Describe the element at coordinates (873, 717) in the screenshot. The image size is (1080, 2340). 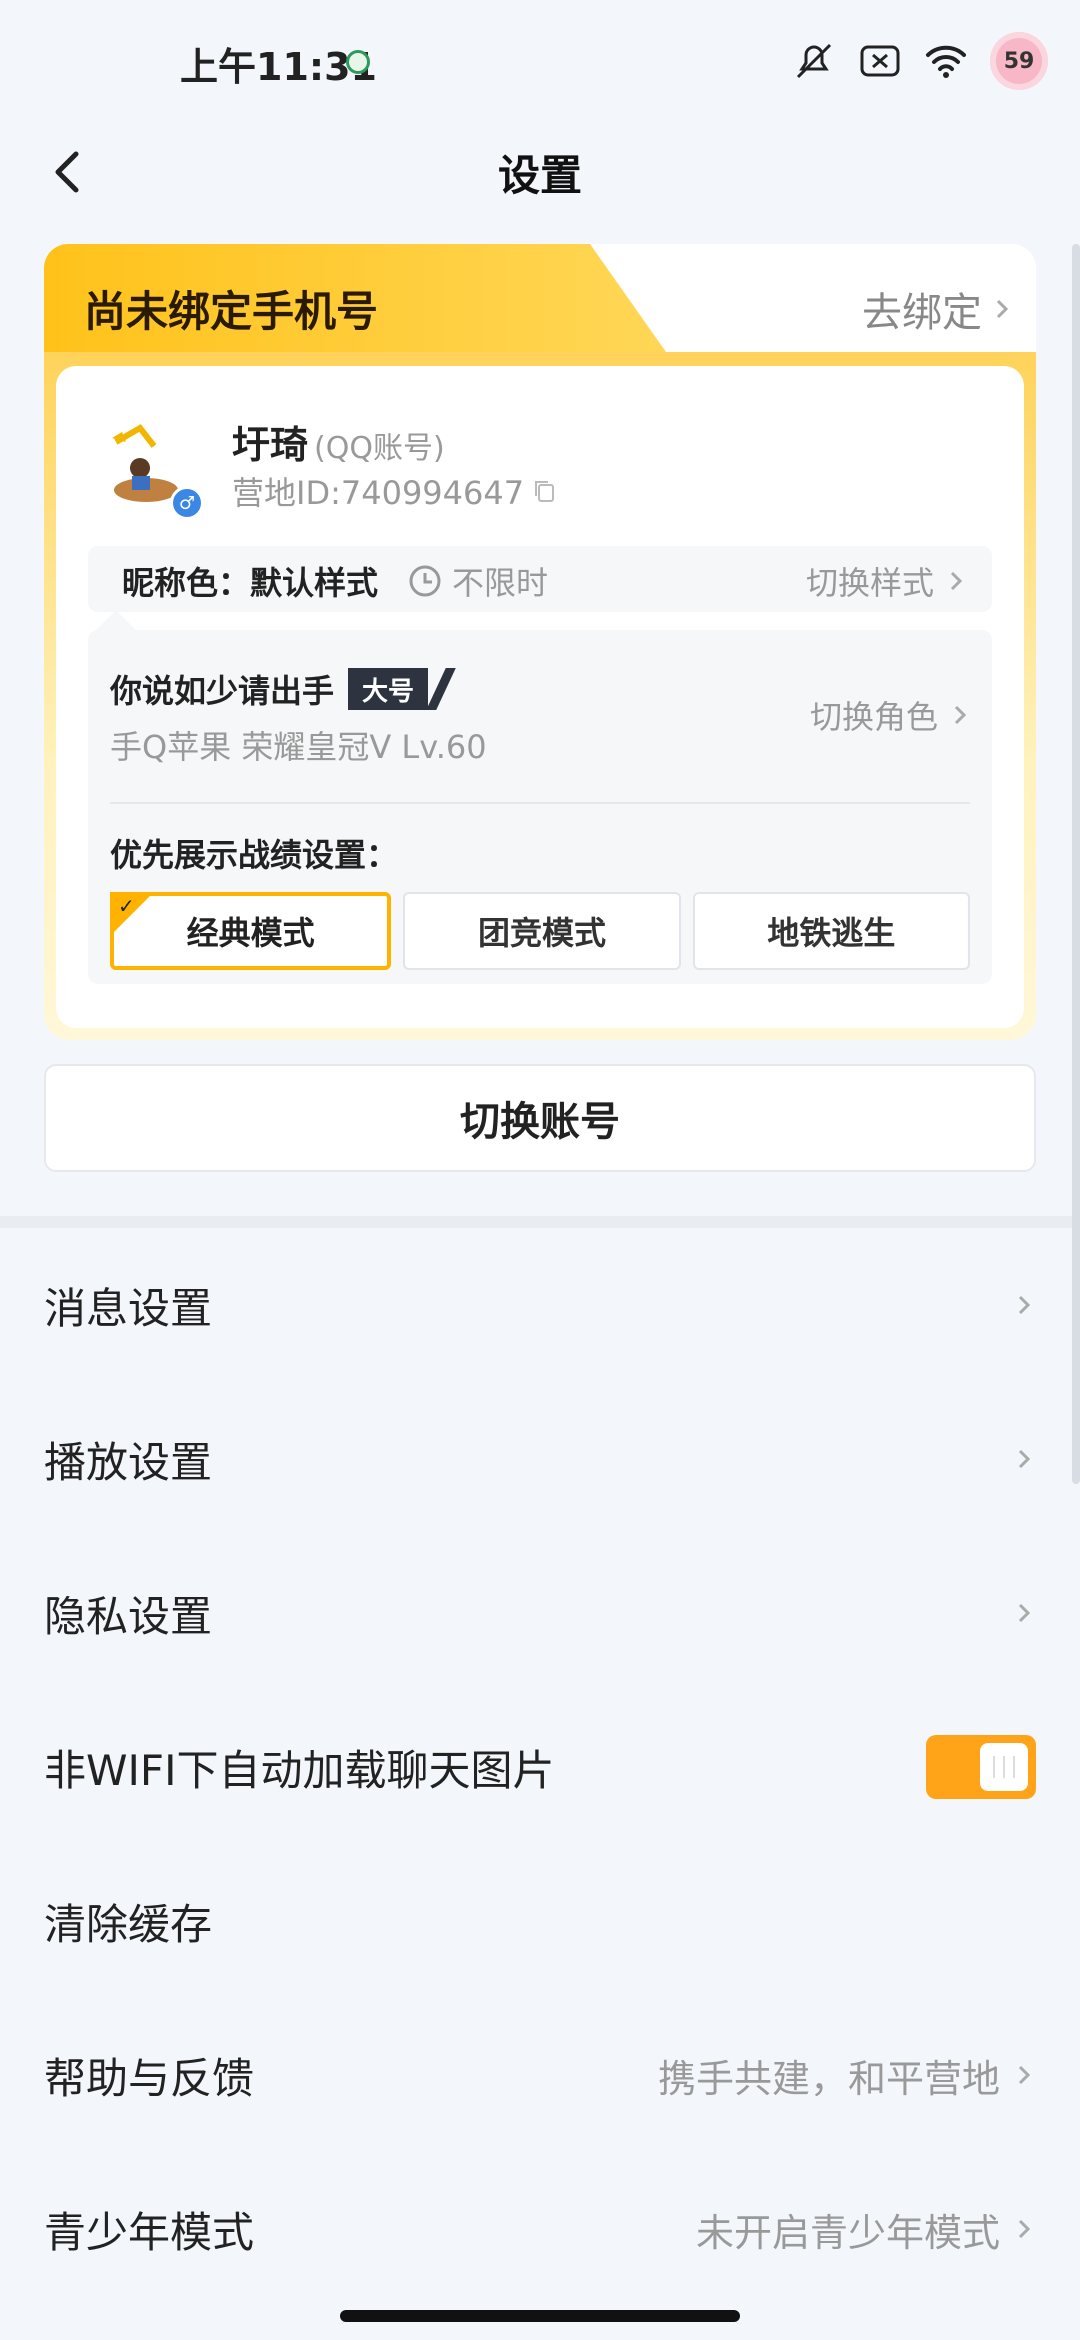
I see `switch-role-label: 切换角色` at that location.